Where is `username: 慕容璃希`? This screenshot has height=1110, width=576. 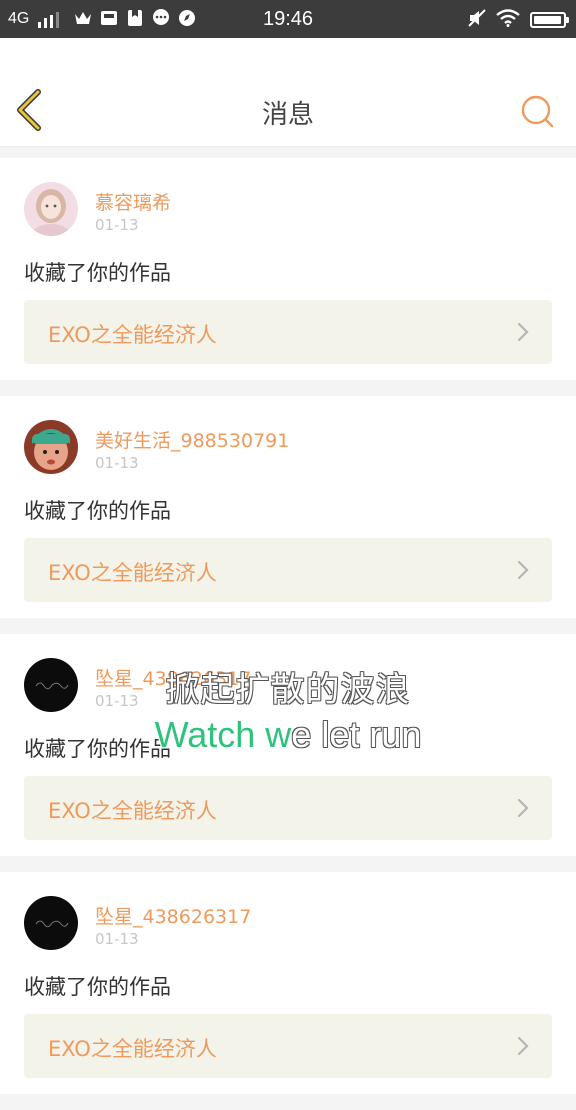 username: 慕容璃希 is located at coordinates (133, 201).